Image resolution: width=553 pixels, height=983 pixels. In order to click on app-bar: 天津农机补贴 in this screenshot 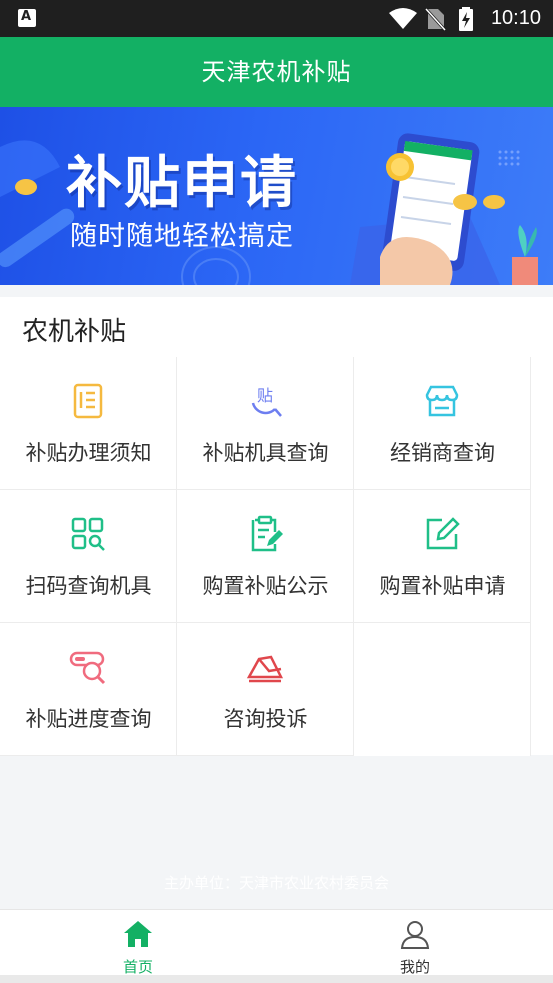, I will do `click(276, 72)`.